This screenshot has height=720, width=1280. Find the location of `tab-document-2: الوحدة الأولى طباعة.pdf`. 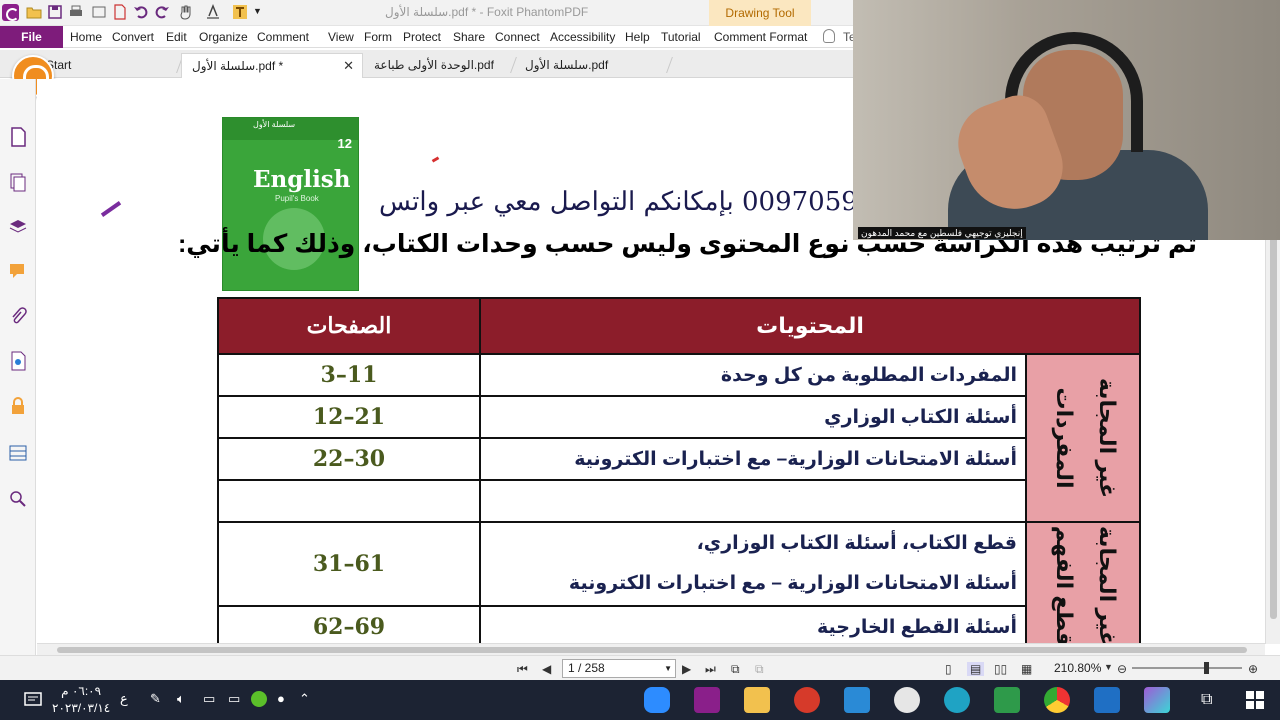

tab-document-2: الوحدة الأولى طباعة.pdf is located at coordinates (440, 65).